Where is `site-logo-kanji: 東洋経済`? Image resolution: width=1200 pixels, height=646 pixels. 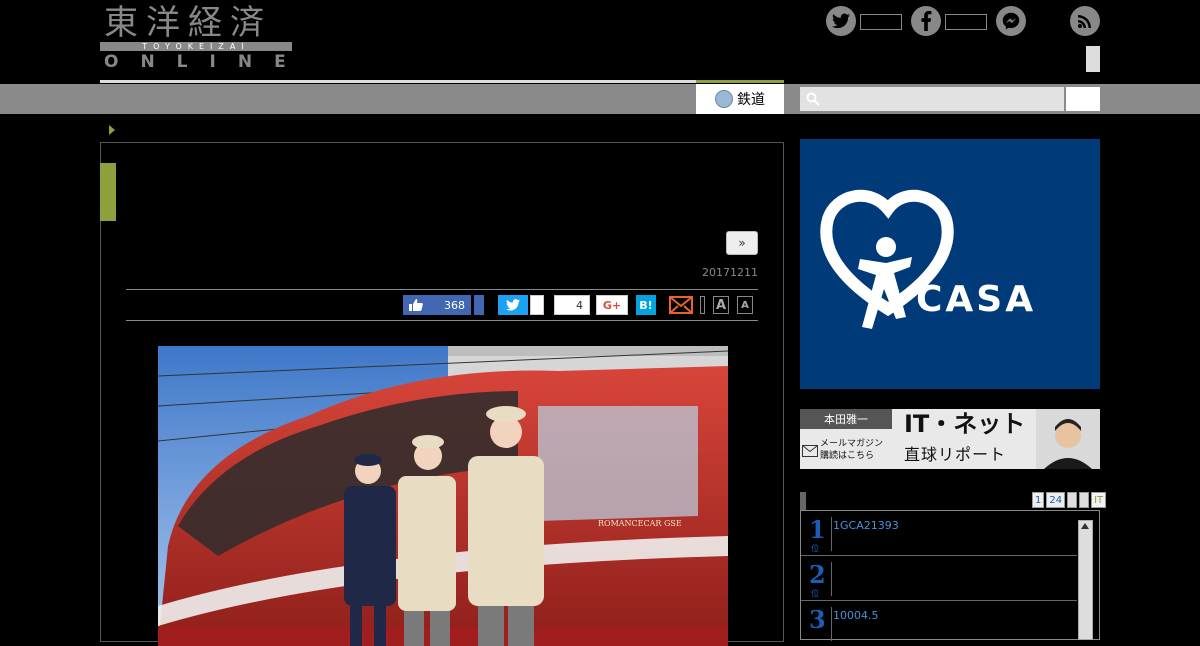
site-logo-kanji: 東洋経済 is located at coordinates (188, 23).